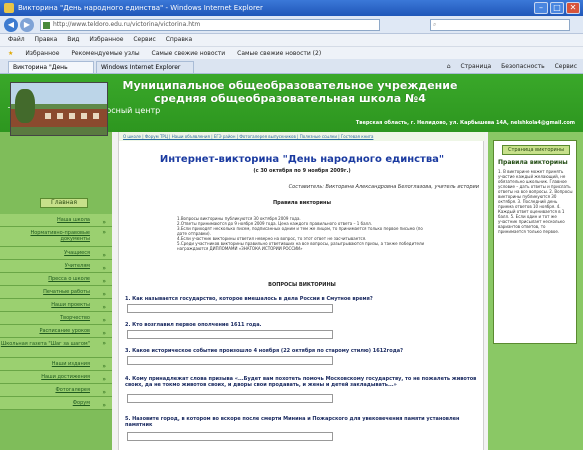 This screenshot has width=583, height=450. What do you see at coordinates (16, 39) in the screenshot?
I see `menu-file: Файл` at bounding box center [16, 39].